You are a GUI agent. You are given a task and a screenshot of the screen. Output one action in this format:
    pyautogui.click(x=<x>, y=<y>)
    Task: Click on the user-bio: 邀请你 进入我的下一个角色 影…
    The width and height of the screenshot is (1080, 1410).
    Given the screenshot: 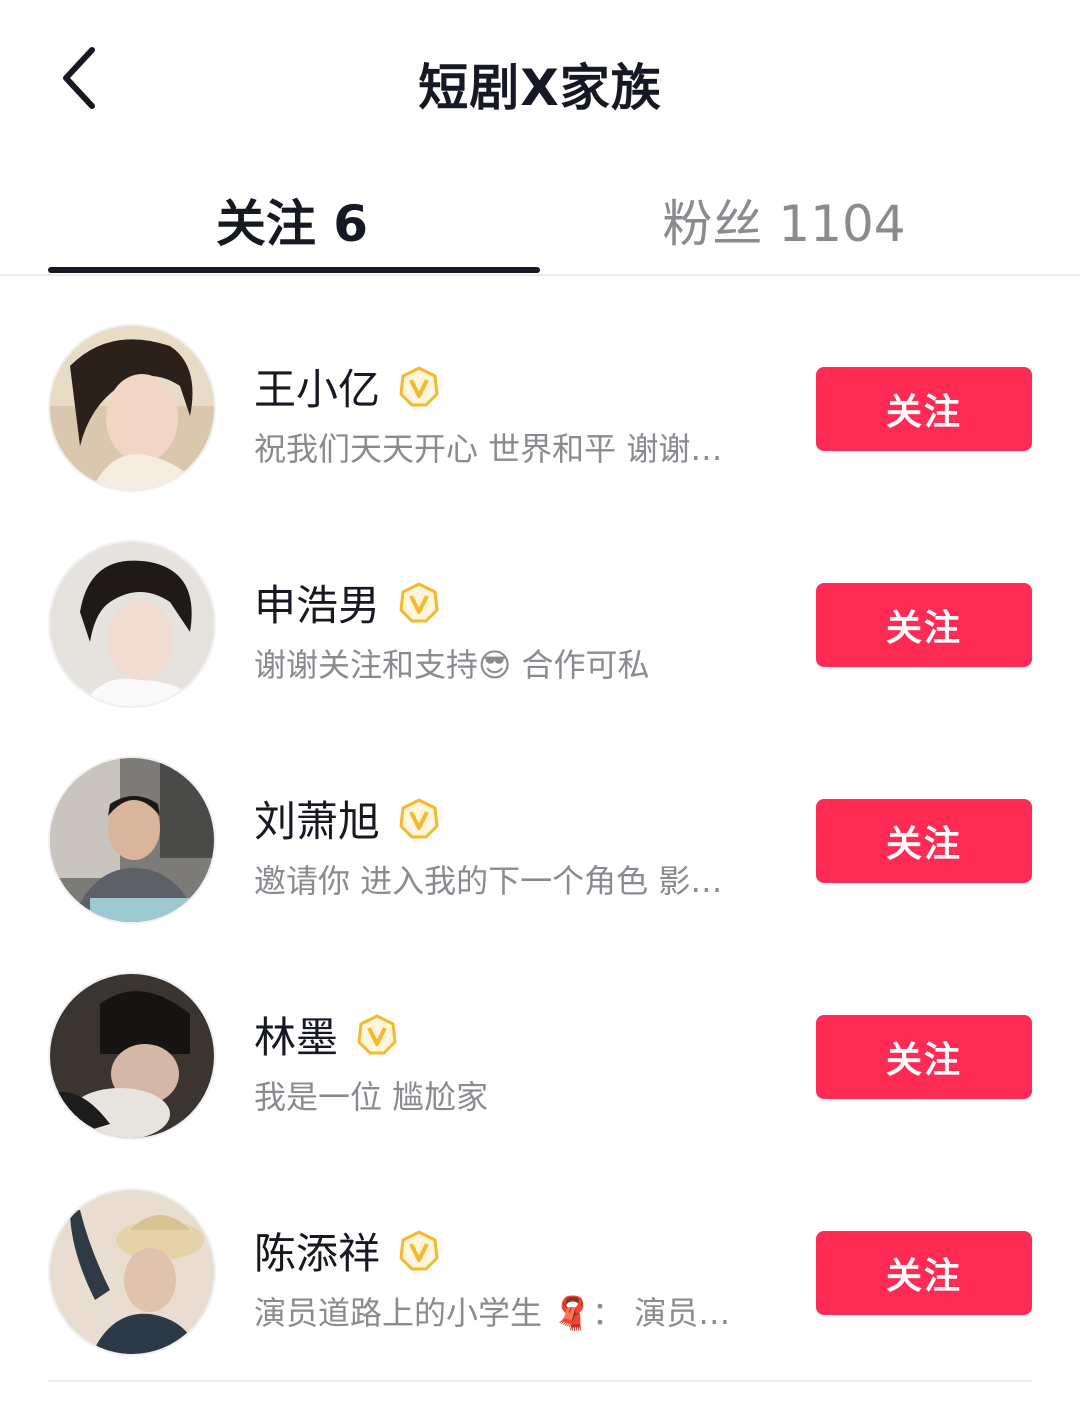 What is the action you would take?
    pyautogui.click(x=488, y=881)
    